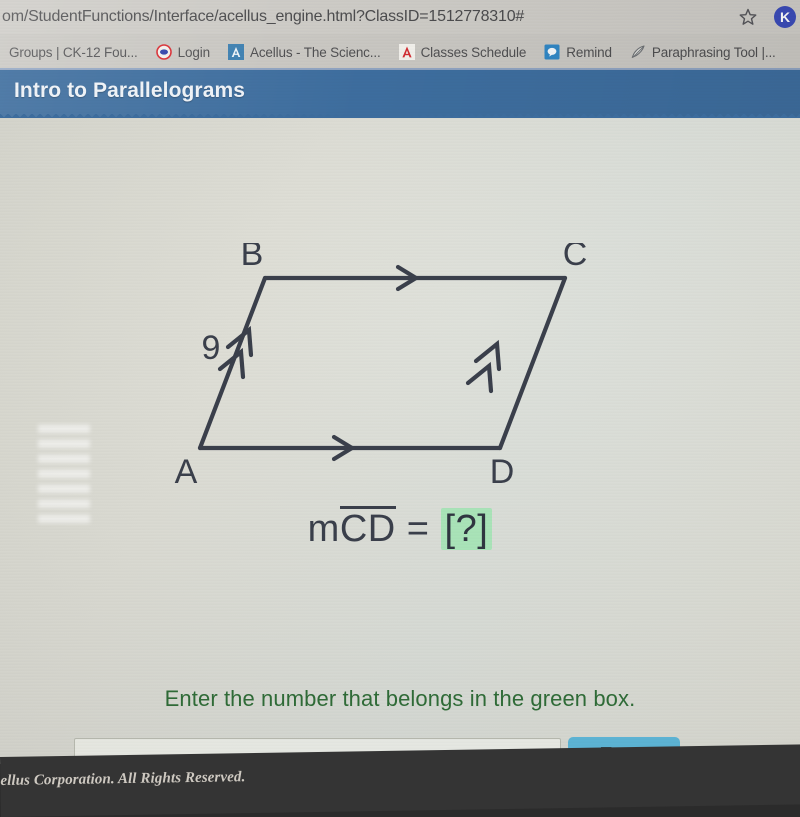 This screenshot has height=817, width=800. Describe the element at coordinates (785, 17) in the screenshot. I see `avatar: K` at that location.